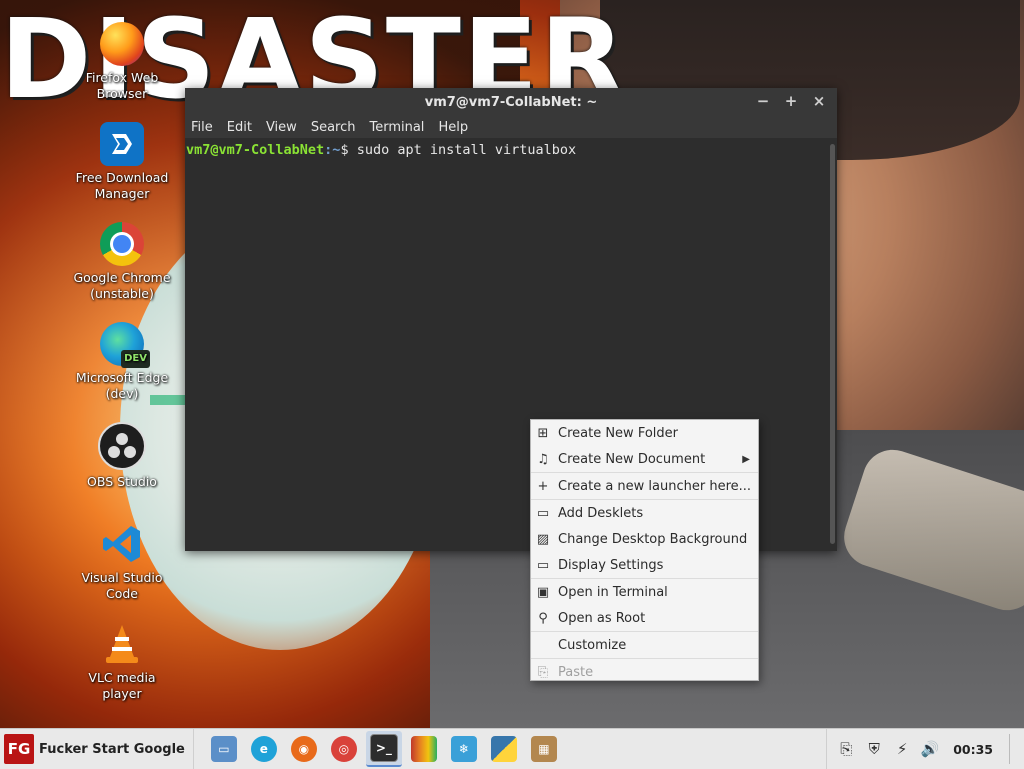 The height and width of the screenshot is (769, 1024). What do you see at coordinates (122, 144) in the screenshot?
I see `free-download-manager-icon` at bounding box center [122, 144].